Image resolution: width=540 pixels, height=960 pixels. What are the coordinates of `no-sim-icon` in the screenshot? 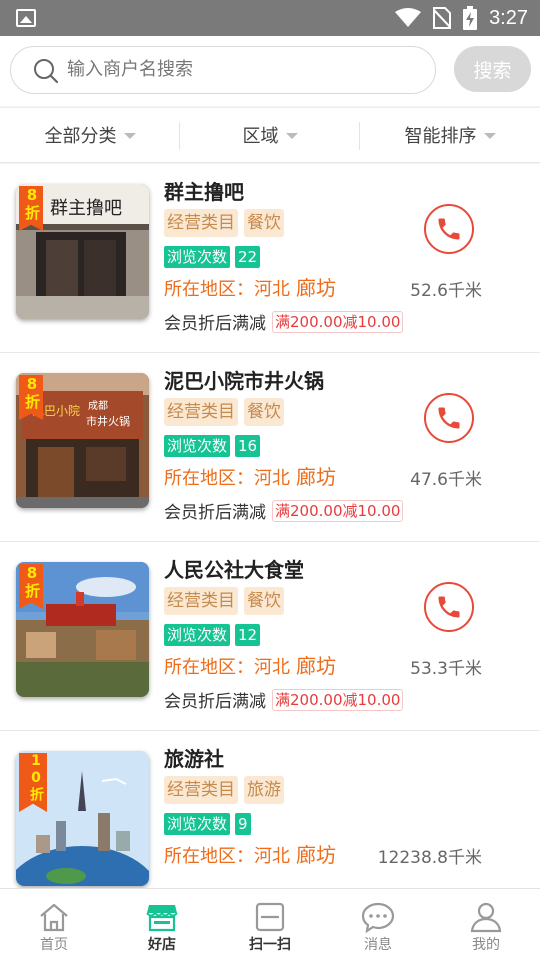 It's located at (442, 18).